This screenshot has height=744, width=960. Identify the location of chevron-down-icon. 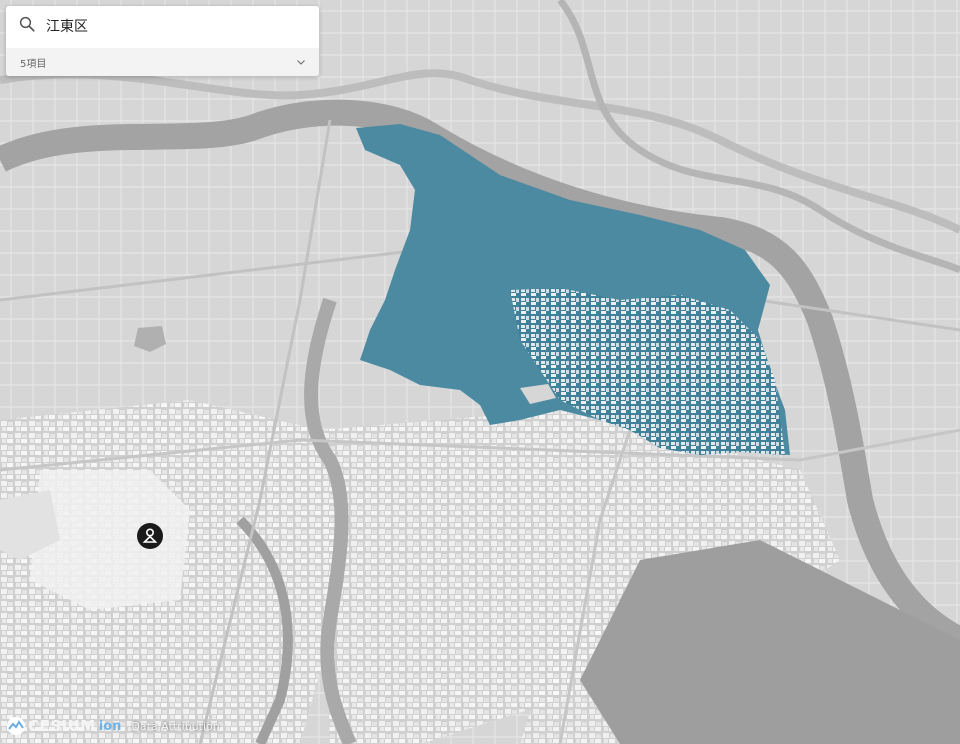
(301, 62).